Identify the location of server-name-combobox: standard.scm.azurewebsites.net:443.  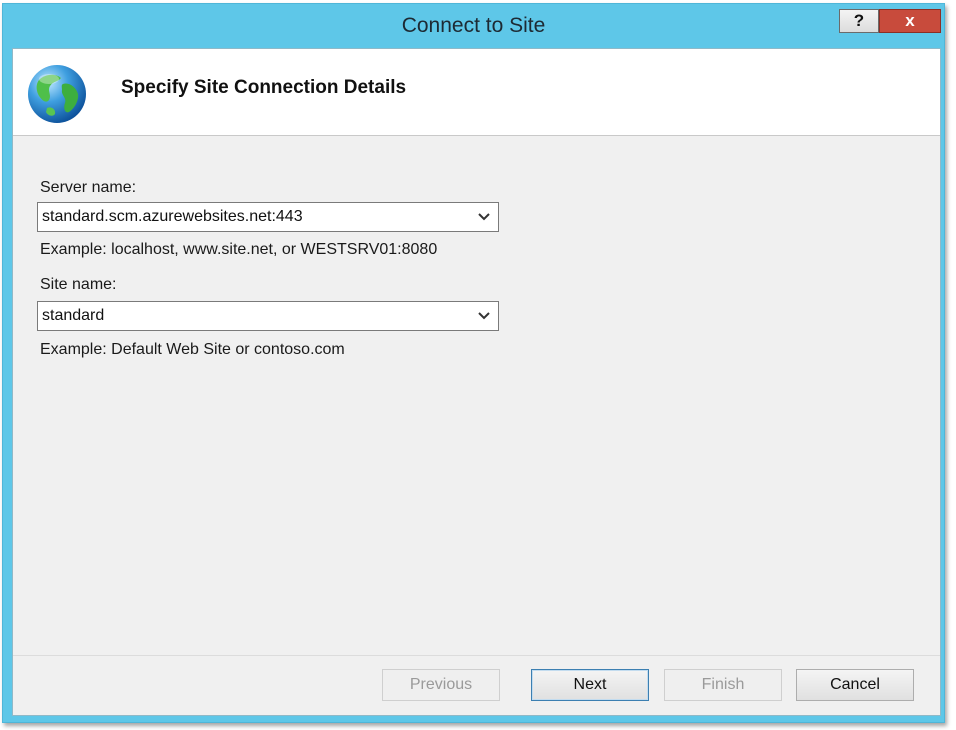
(268, 217).